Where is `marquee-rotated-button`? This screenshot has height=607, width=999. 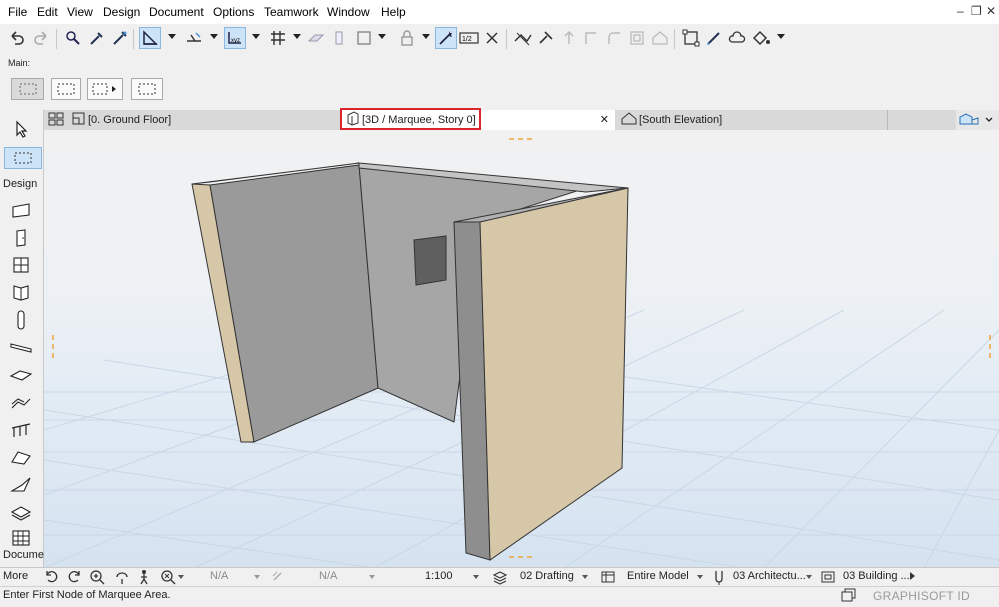 marquee-rotated-button is located at coordinates (105, 89).